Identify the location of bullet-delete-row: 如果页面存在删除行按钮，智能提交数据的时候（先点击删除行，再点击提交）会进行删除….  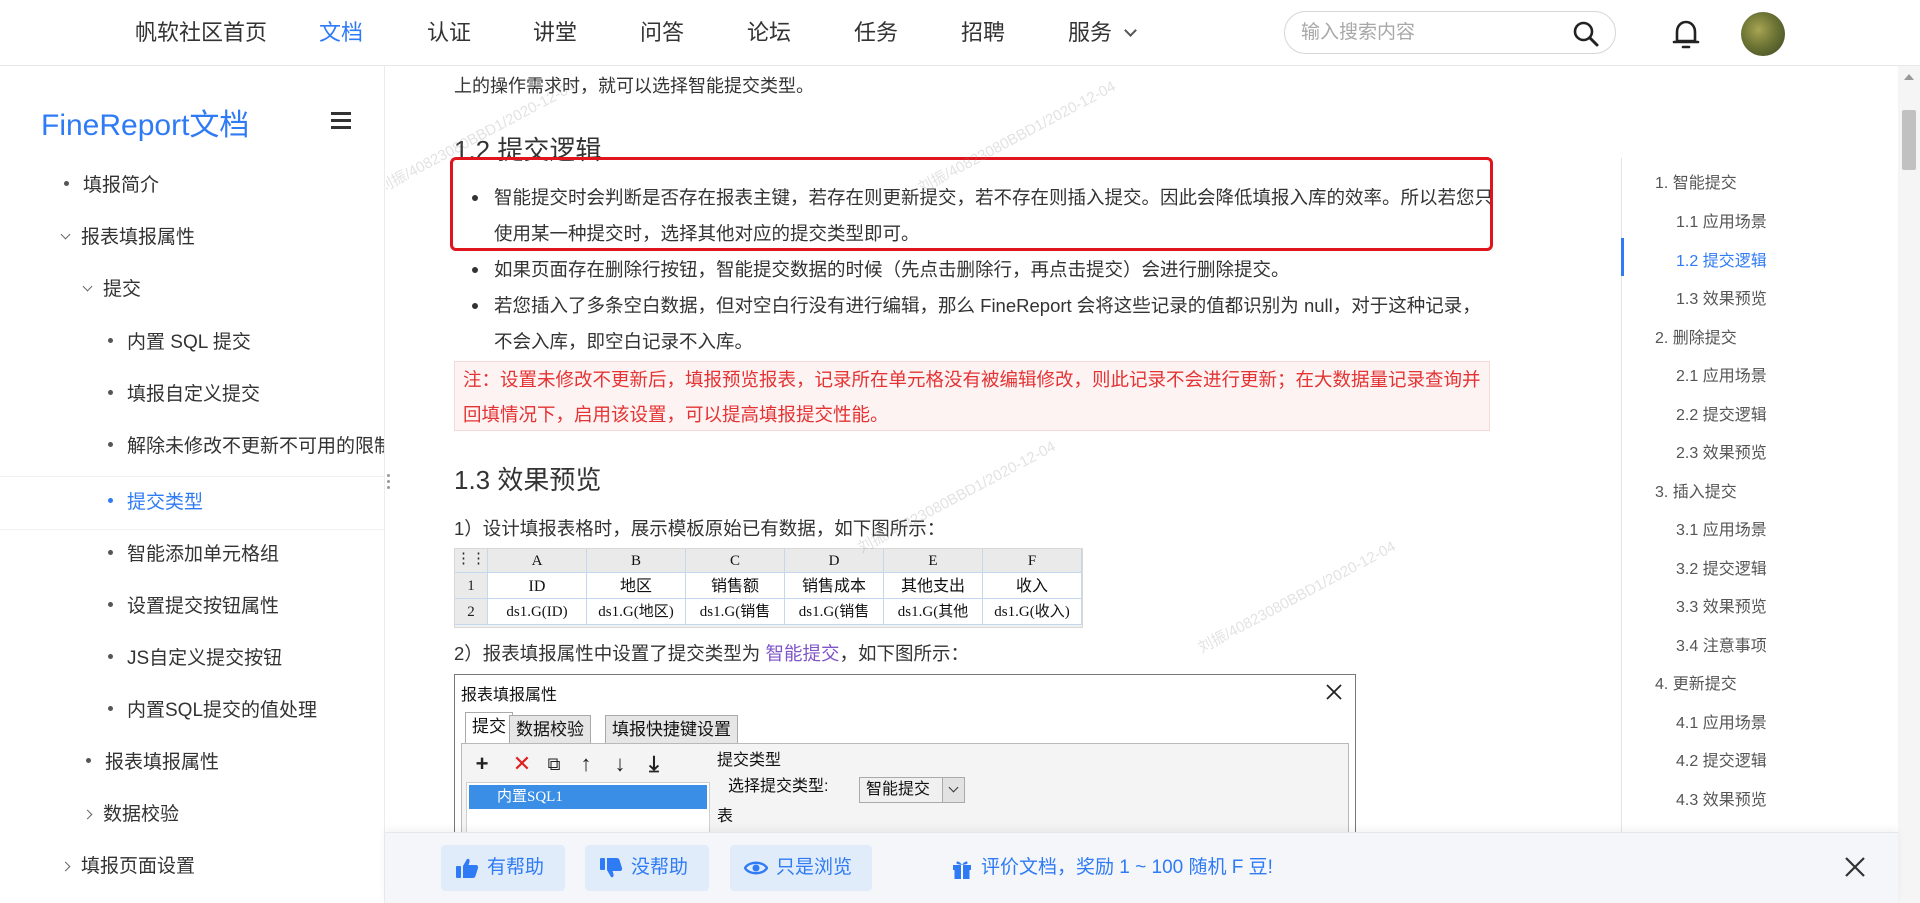
(983, 270).